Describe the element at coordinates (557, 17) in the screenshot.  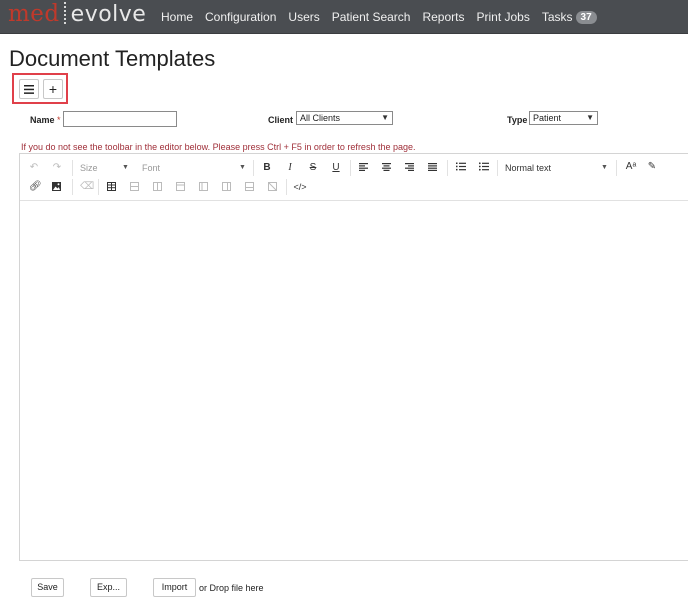
I see `nav-tasks-label: Tasks` at that location.